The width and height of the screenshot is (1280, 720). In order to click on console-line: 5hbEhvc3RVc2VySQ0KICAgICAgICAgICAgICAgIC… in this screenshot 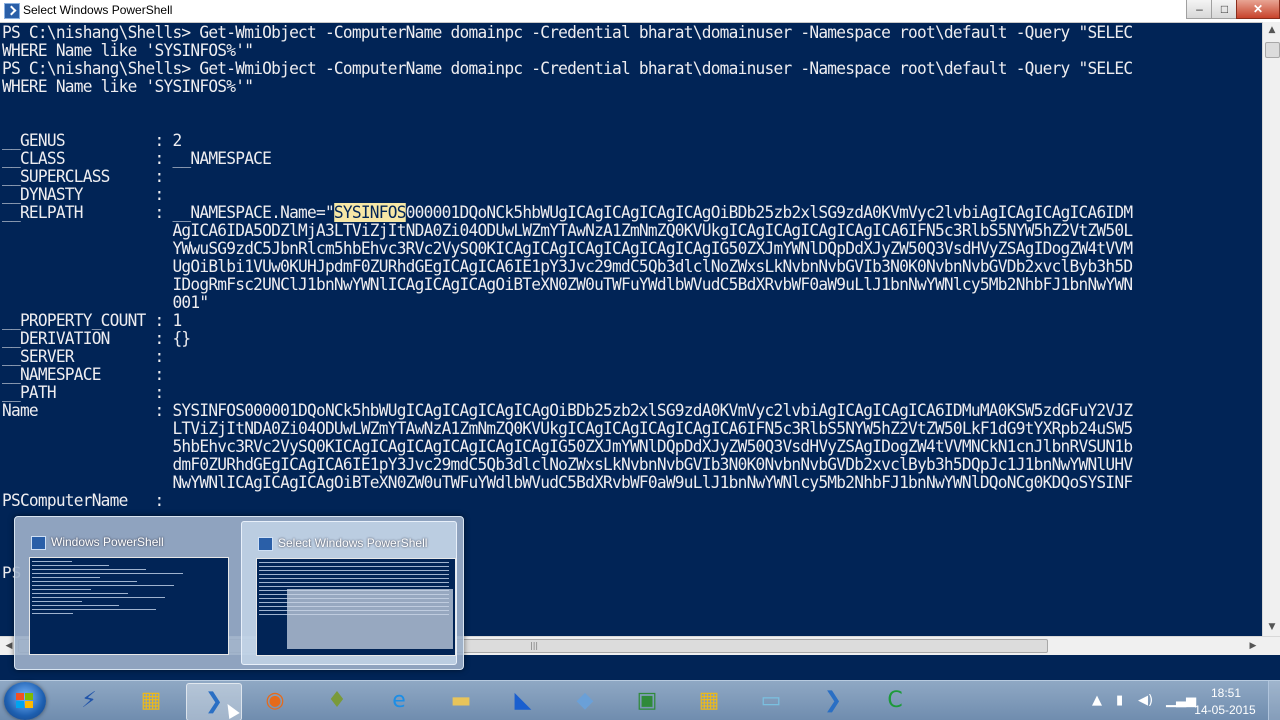, I will do `click(567, 446)`.